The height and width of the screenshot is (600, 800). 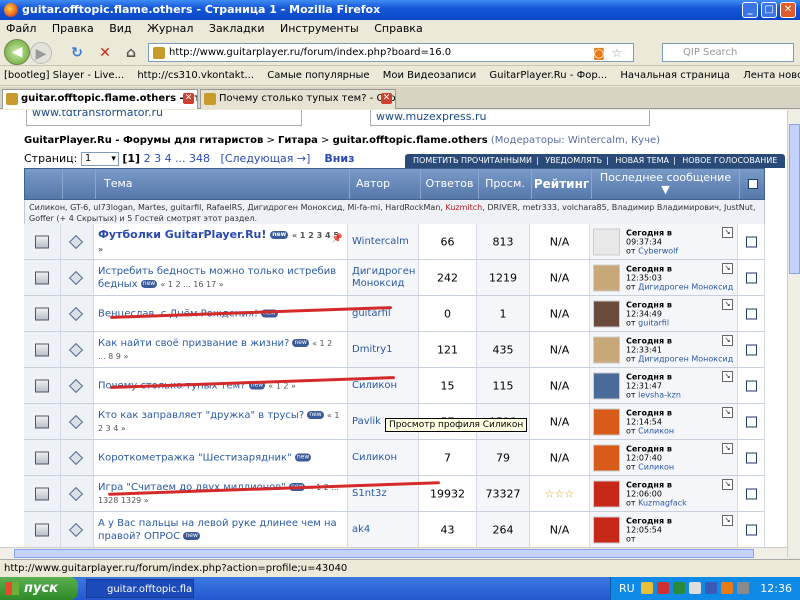 What do you see at coordinates (21, 28) in the screenshot?
I see `menu-file: Файл` at bounding box center [21, 28].